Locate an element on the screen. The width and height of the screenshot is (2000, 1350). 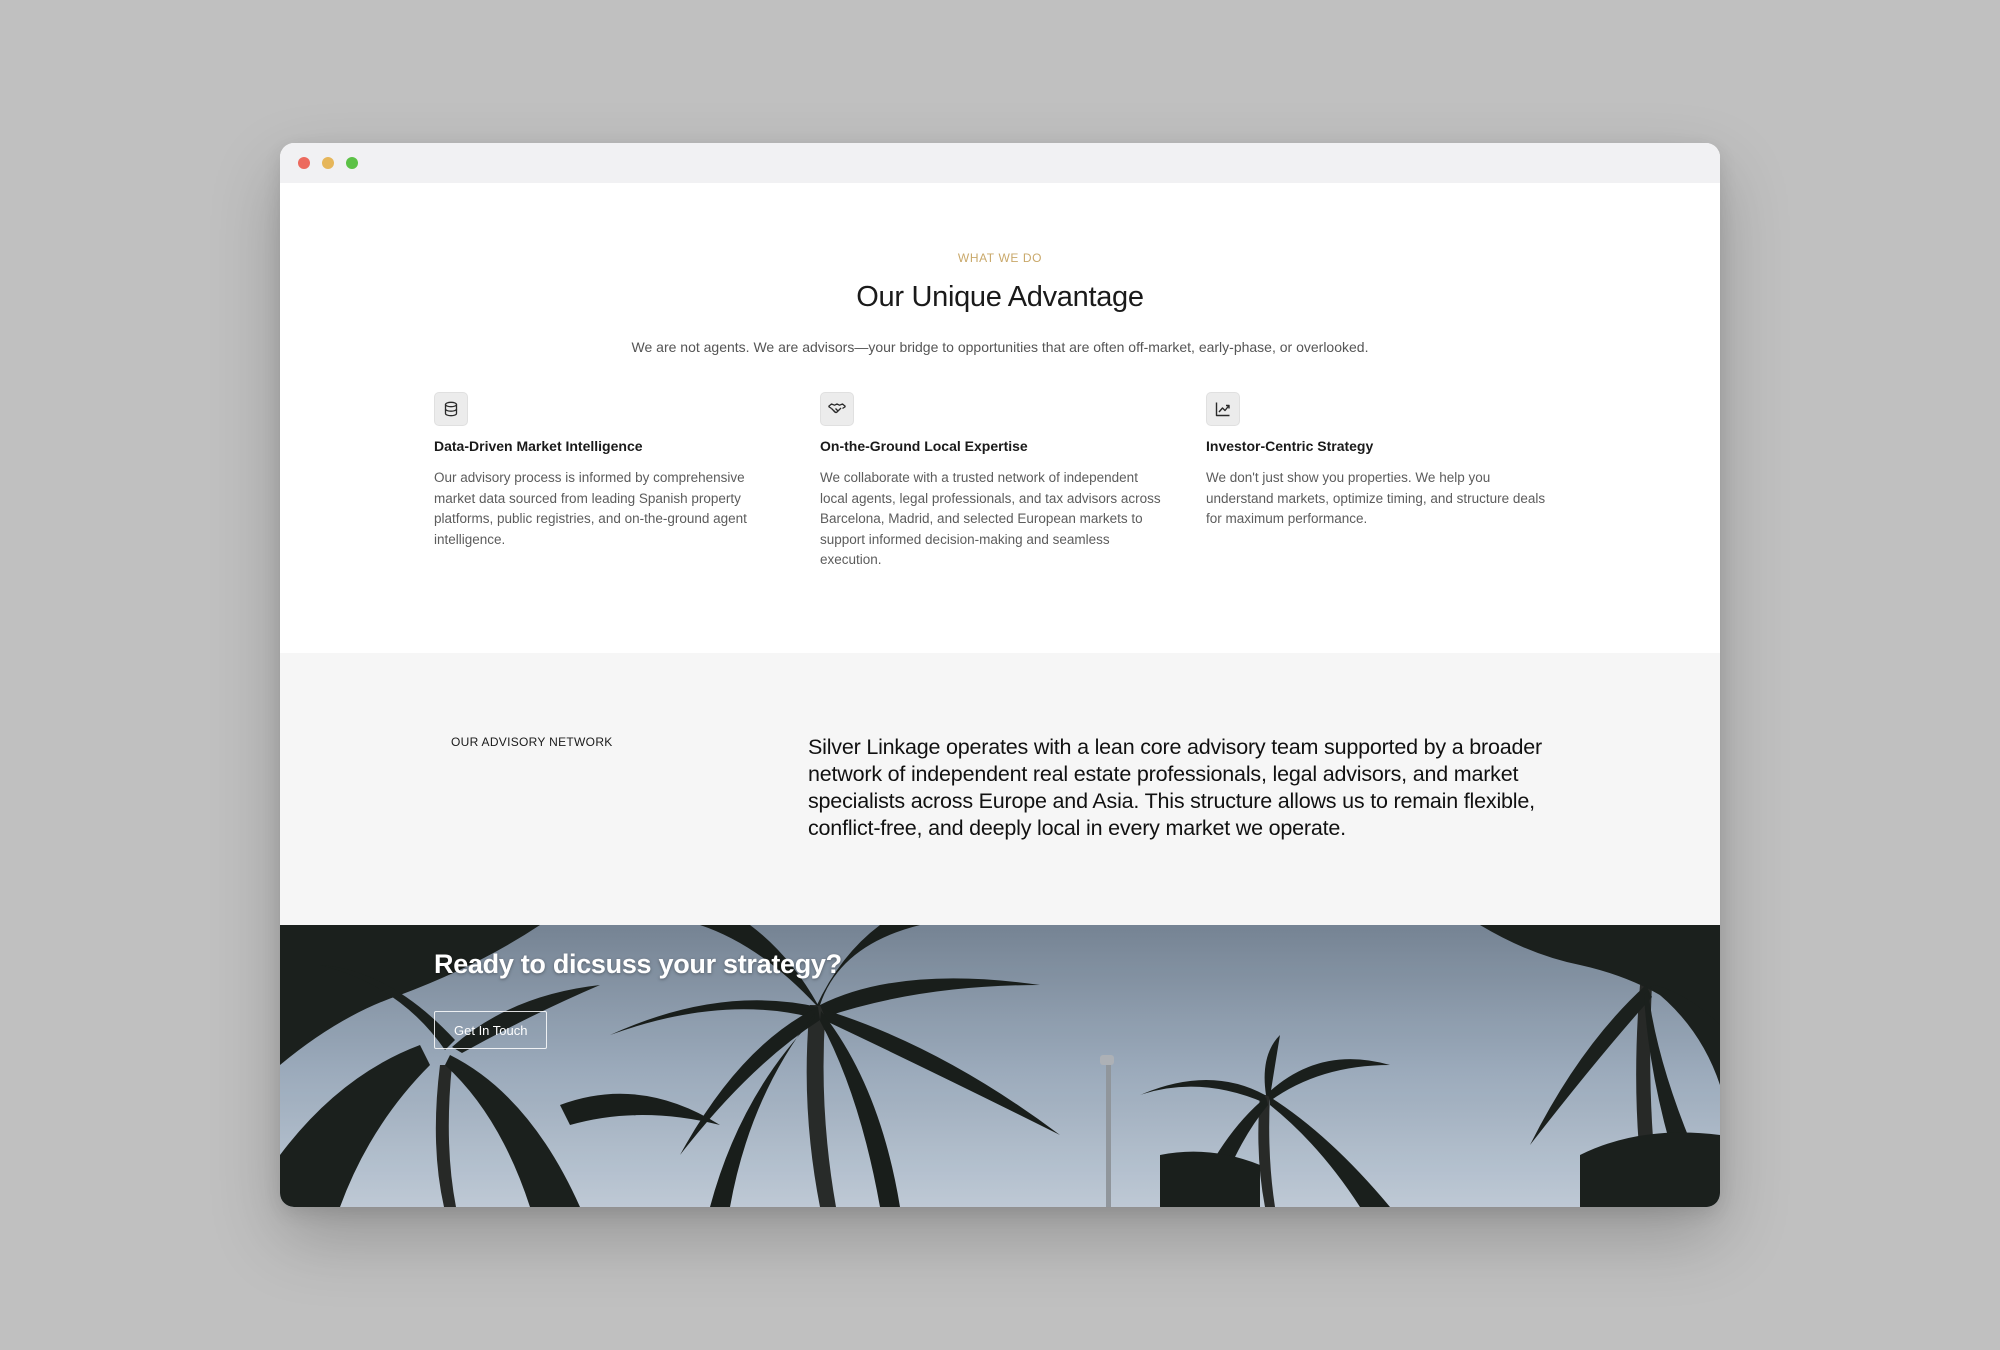
chart-icon is located at coordinates (1223, 409).